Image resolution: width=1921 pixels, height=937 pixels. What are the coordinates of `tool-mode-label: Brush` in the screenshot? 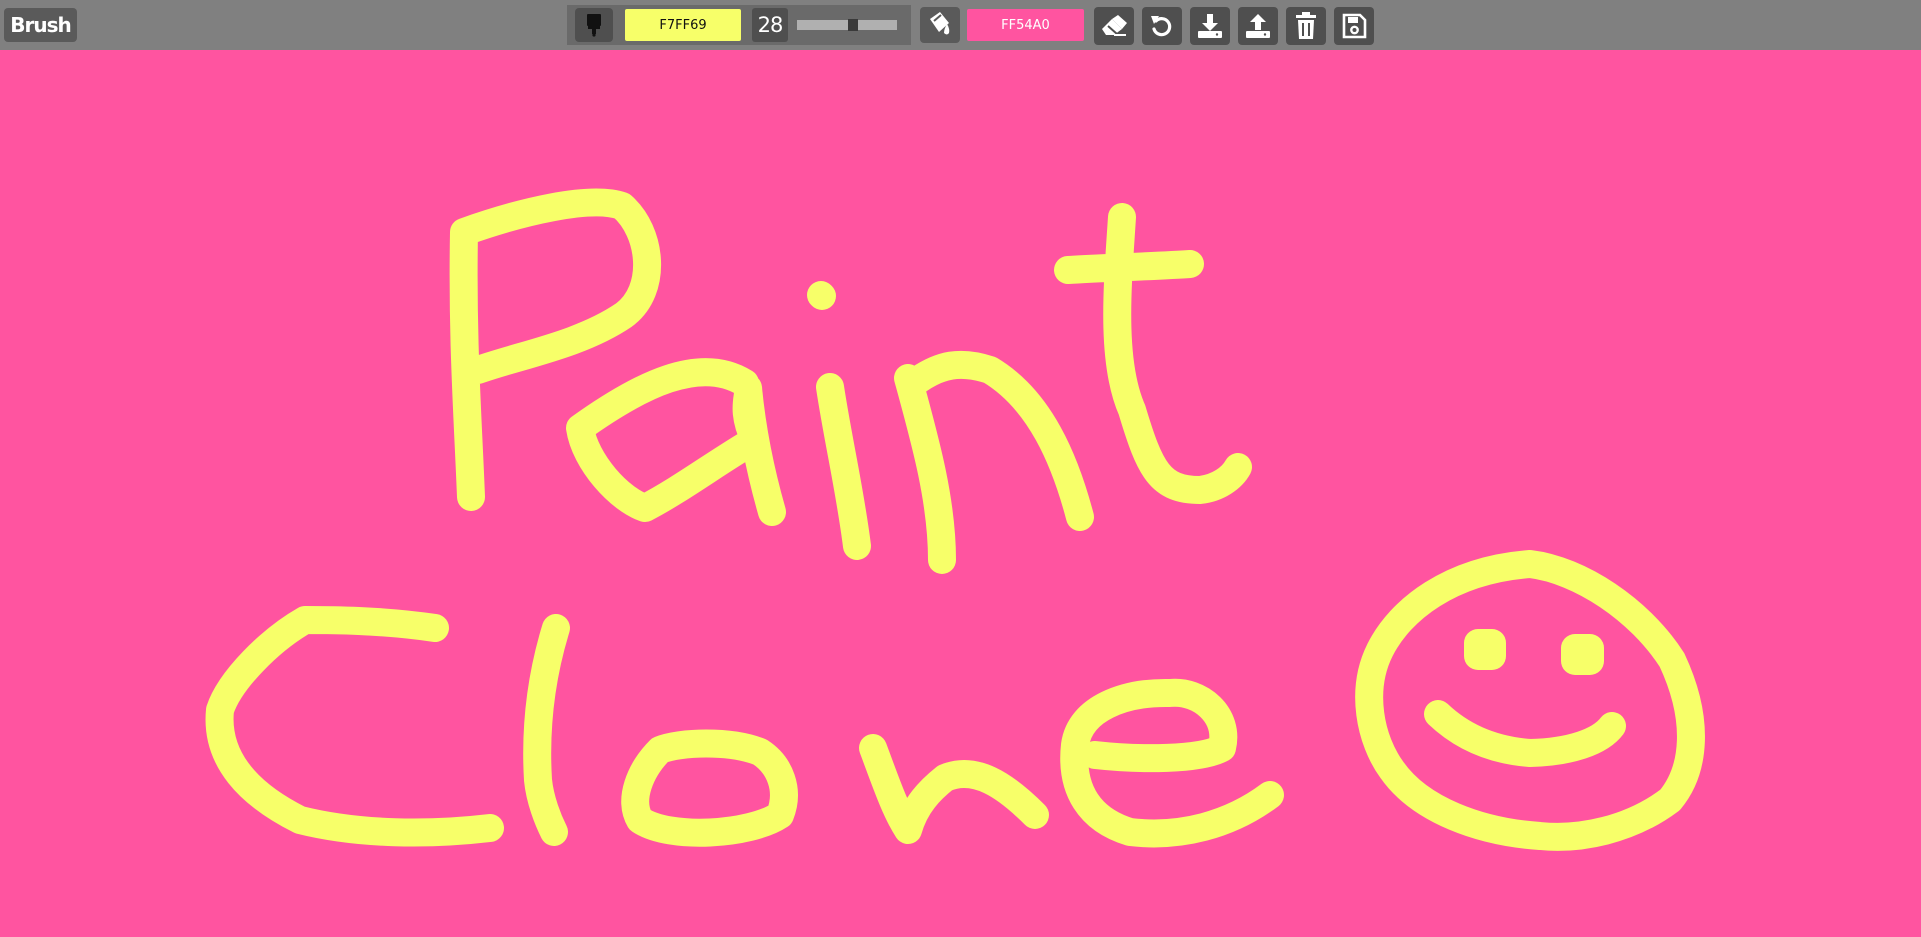 It's located at (40, 25).